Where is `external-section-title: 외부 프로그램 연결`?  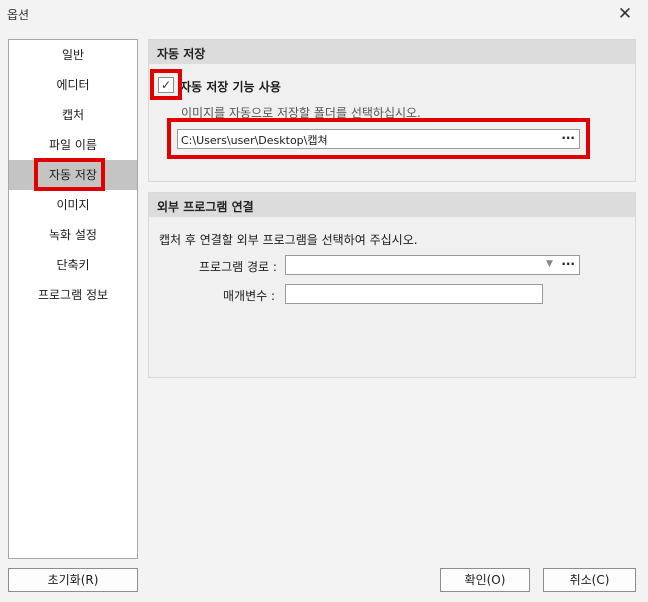 external-section-title: 외부 프로그램 연결 is located at coordinates (205, 207).